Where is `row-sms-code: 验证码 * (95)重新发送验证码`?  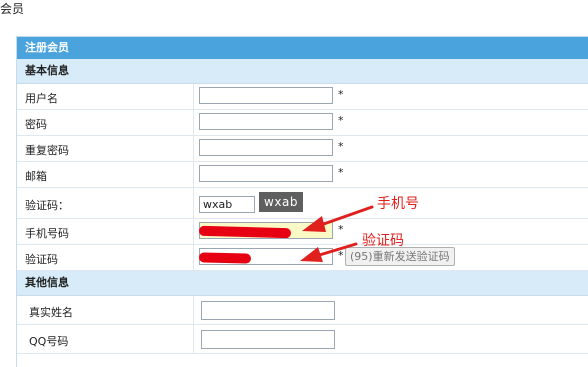
row-sms-code: 验证码 * (95)重新发送验证码 is located at coordinates (302, 258).